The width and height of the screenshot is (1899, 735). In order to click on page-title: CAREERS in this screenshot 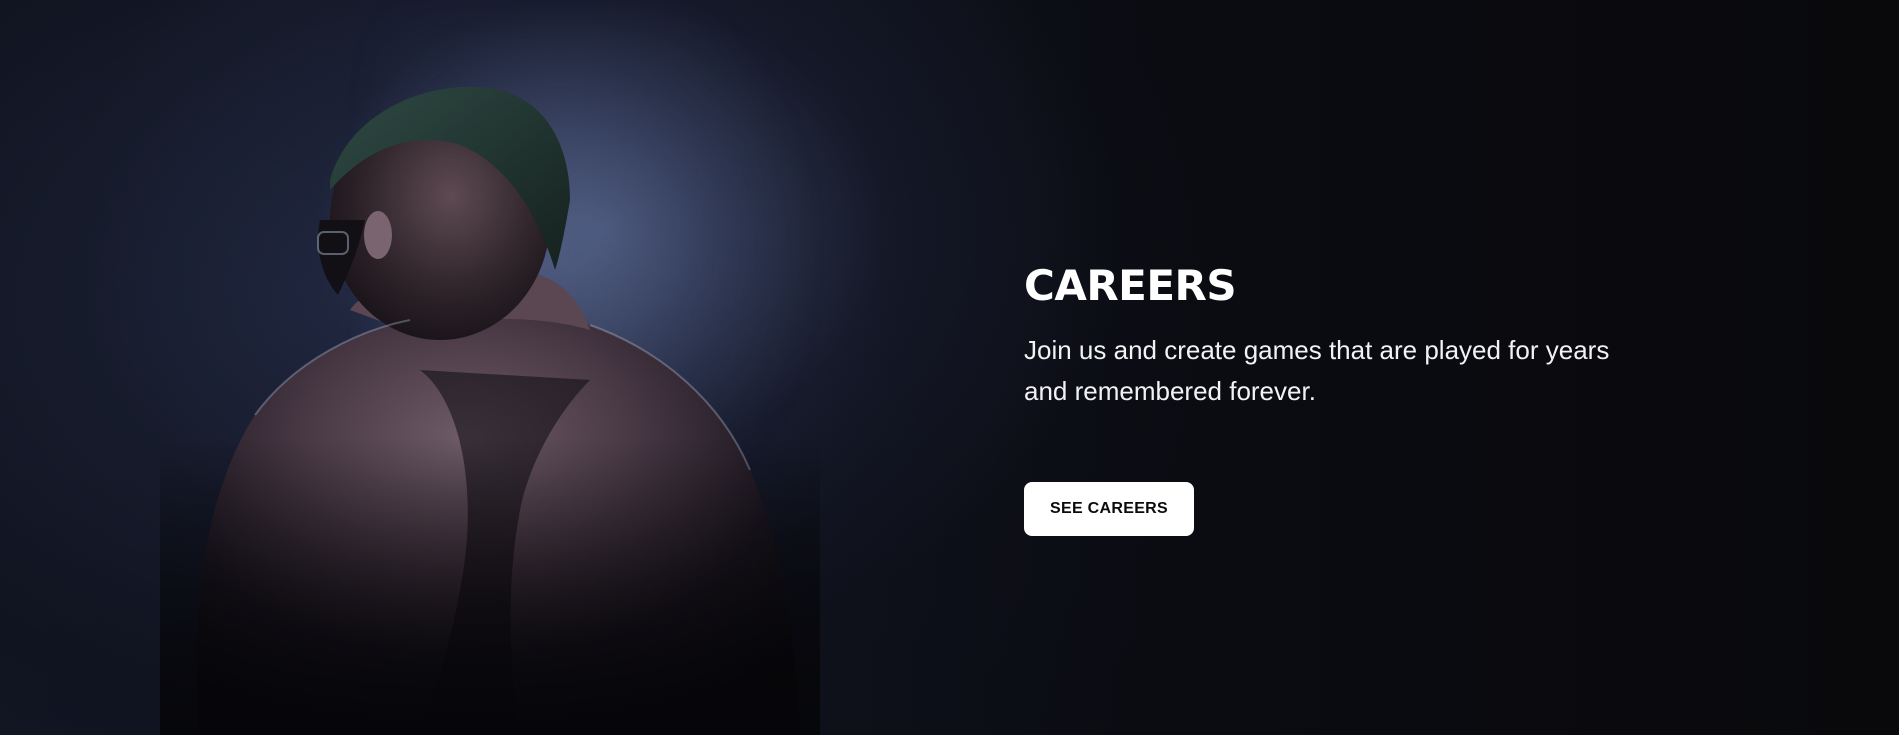, I will do `click(1130, 285)`.